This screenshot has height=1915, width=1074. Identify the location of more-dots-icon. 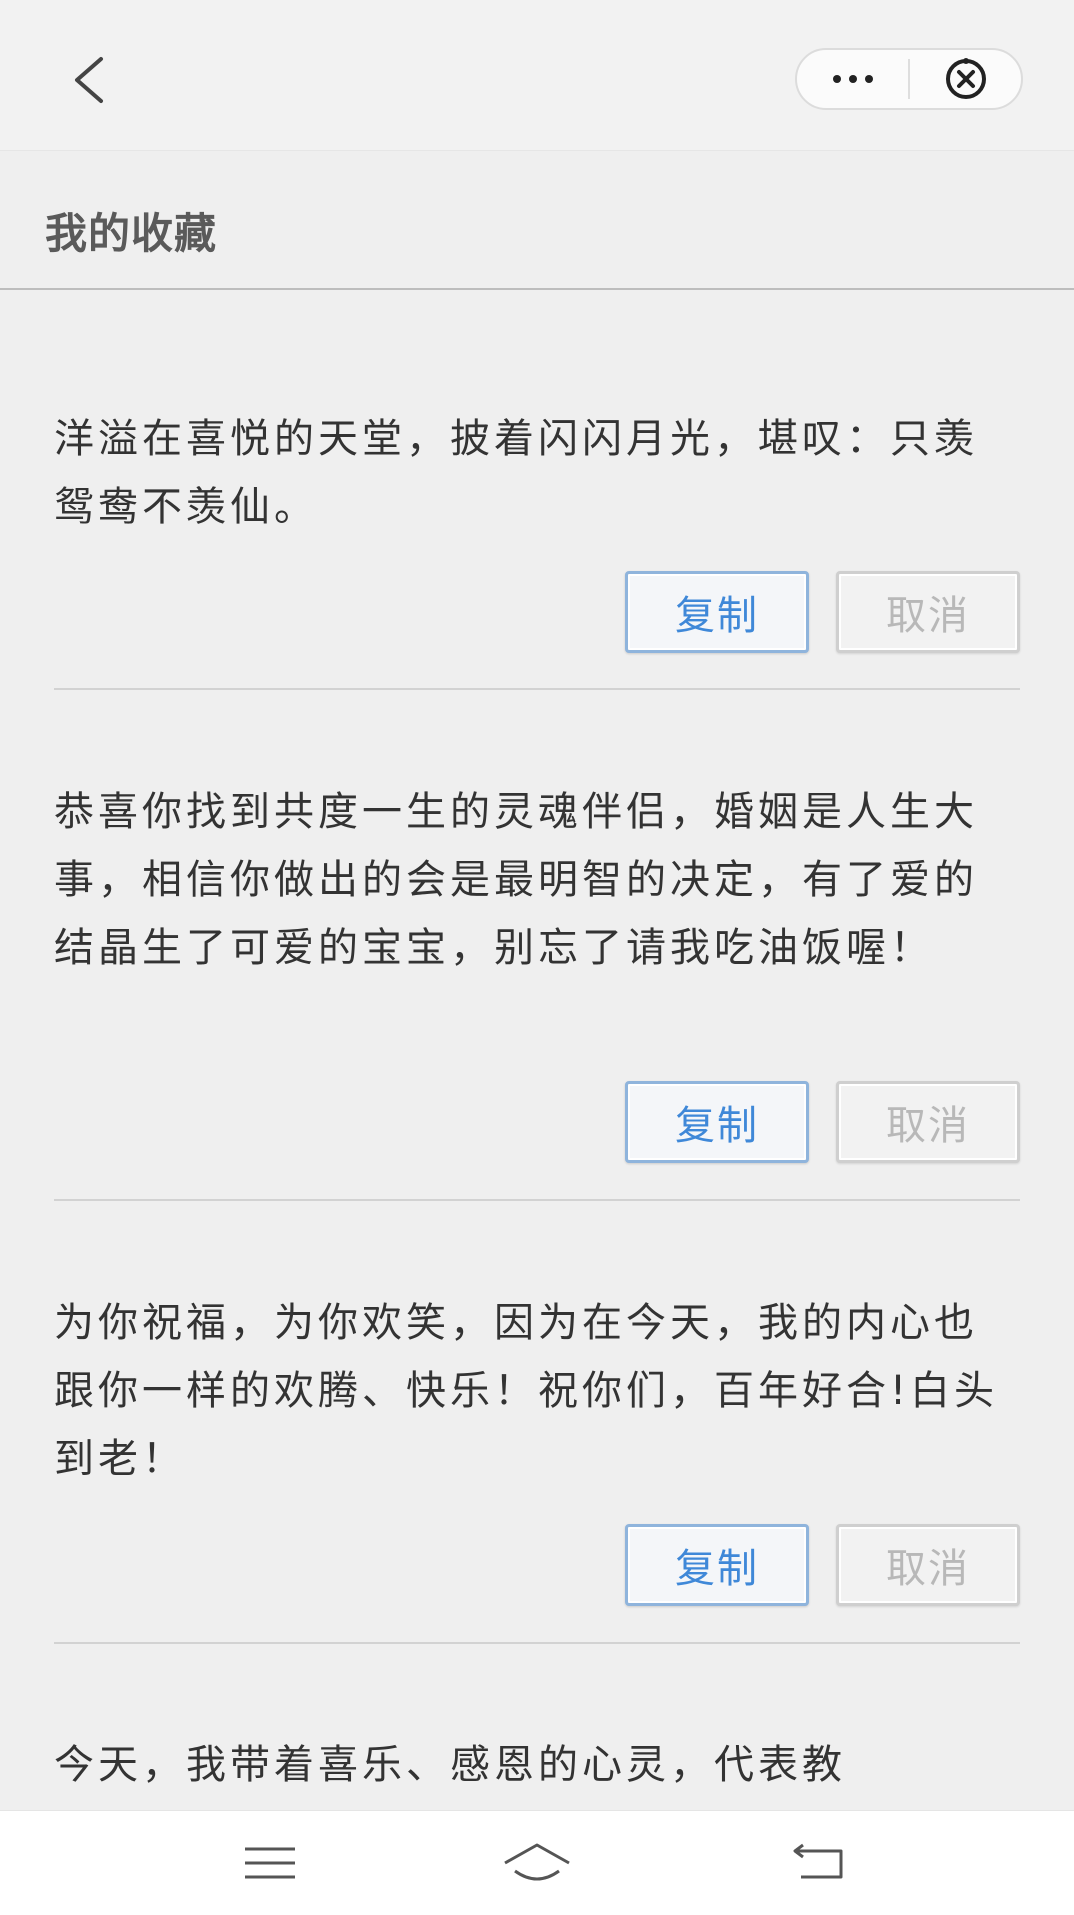
(852, 79).